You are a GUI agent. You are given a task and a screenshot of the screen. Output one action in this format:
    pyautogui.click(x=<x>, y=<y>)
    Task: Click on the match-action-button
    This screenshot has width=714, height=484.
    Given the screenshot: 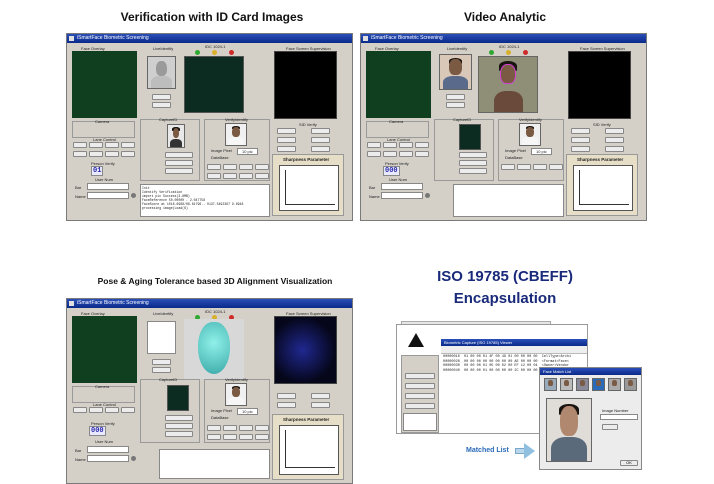 What is the action you would take?
    pyautogui.click(x=610, y=427)
    